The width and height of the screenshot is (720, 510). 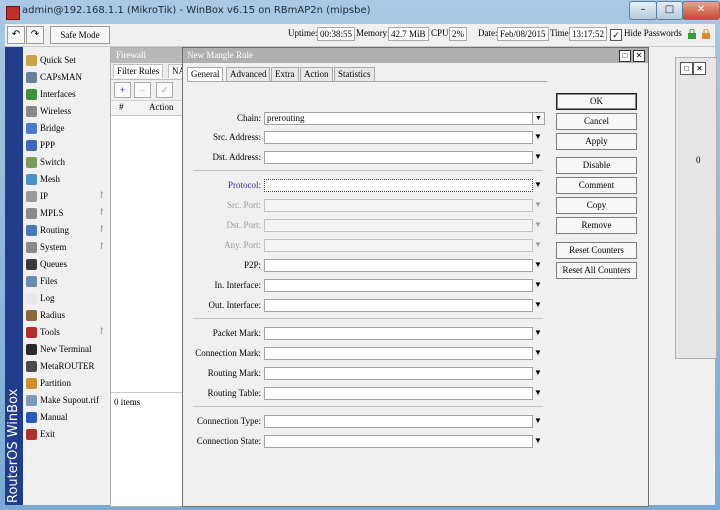 I want to click on sidebar-item-log: Log, so click(x=66, y=298).